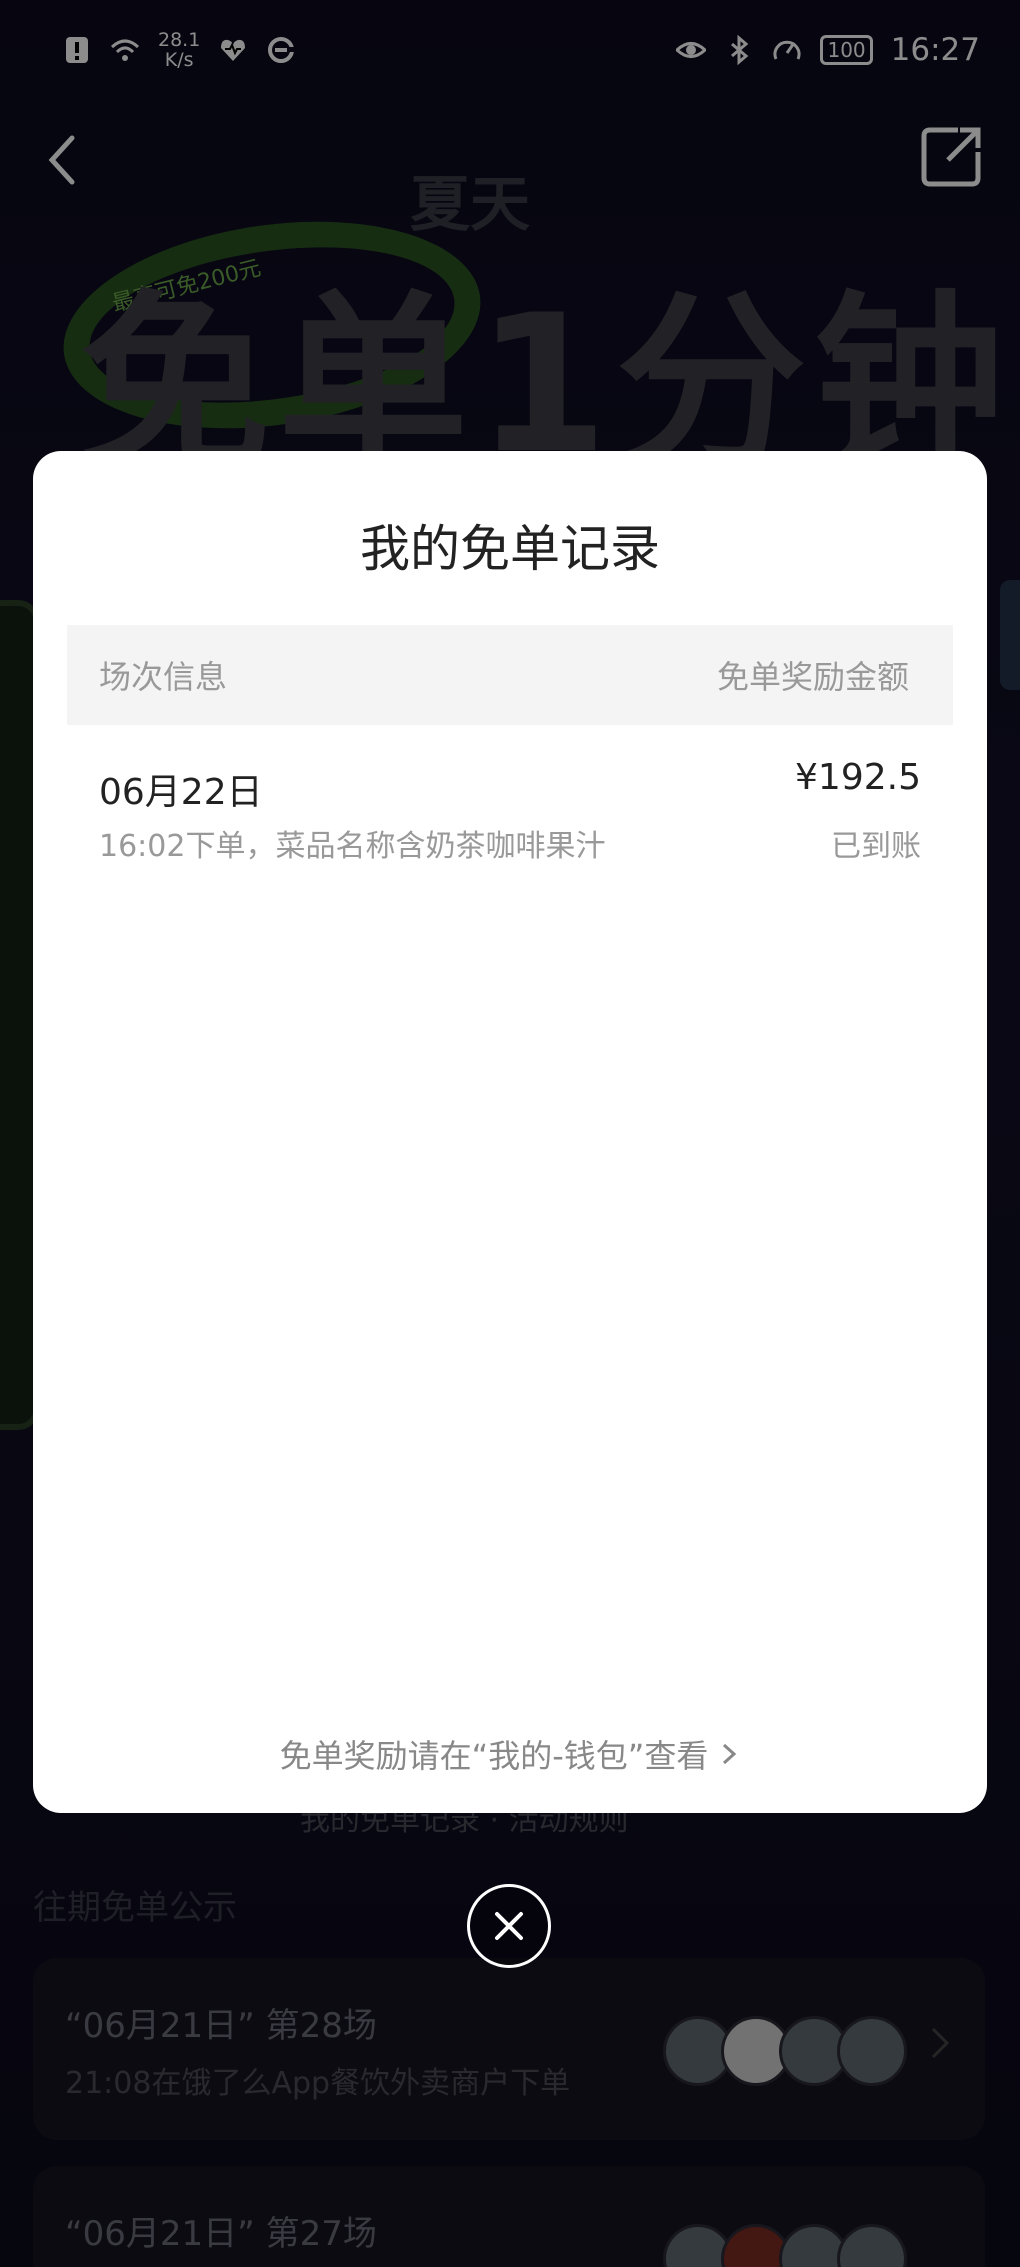 This screenshot has height=2267, width=1020. I want to click on records-table-header: 场次信息 免单奖励金额, so click(510, 675).